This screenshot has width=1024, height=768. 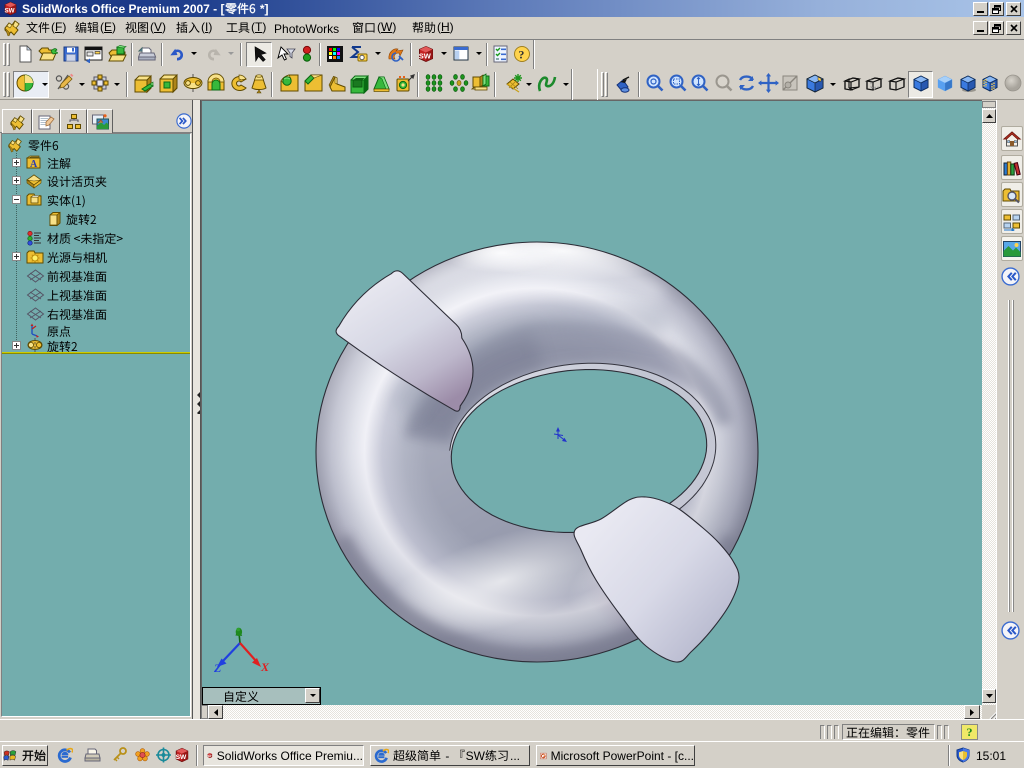 I want to click on svg-text: X, so click(x=265, y=667).